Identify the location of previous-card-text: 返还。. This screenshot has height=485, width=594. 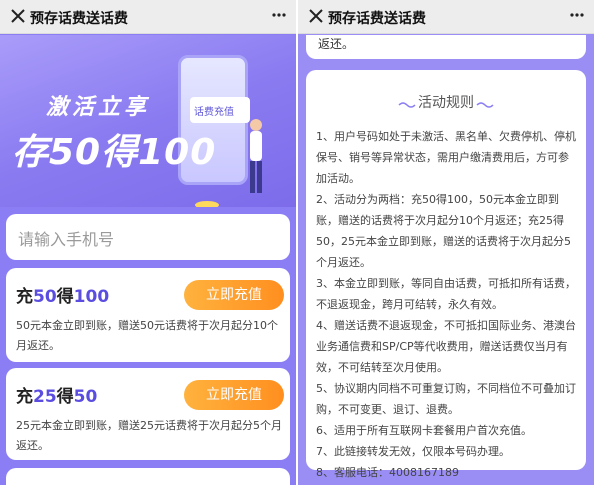
(336, 44).